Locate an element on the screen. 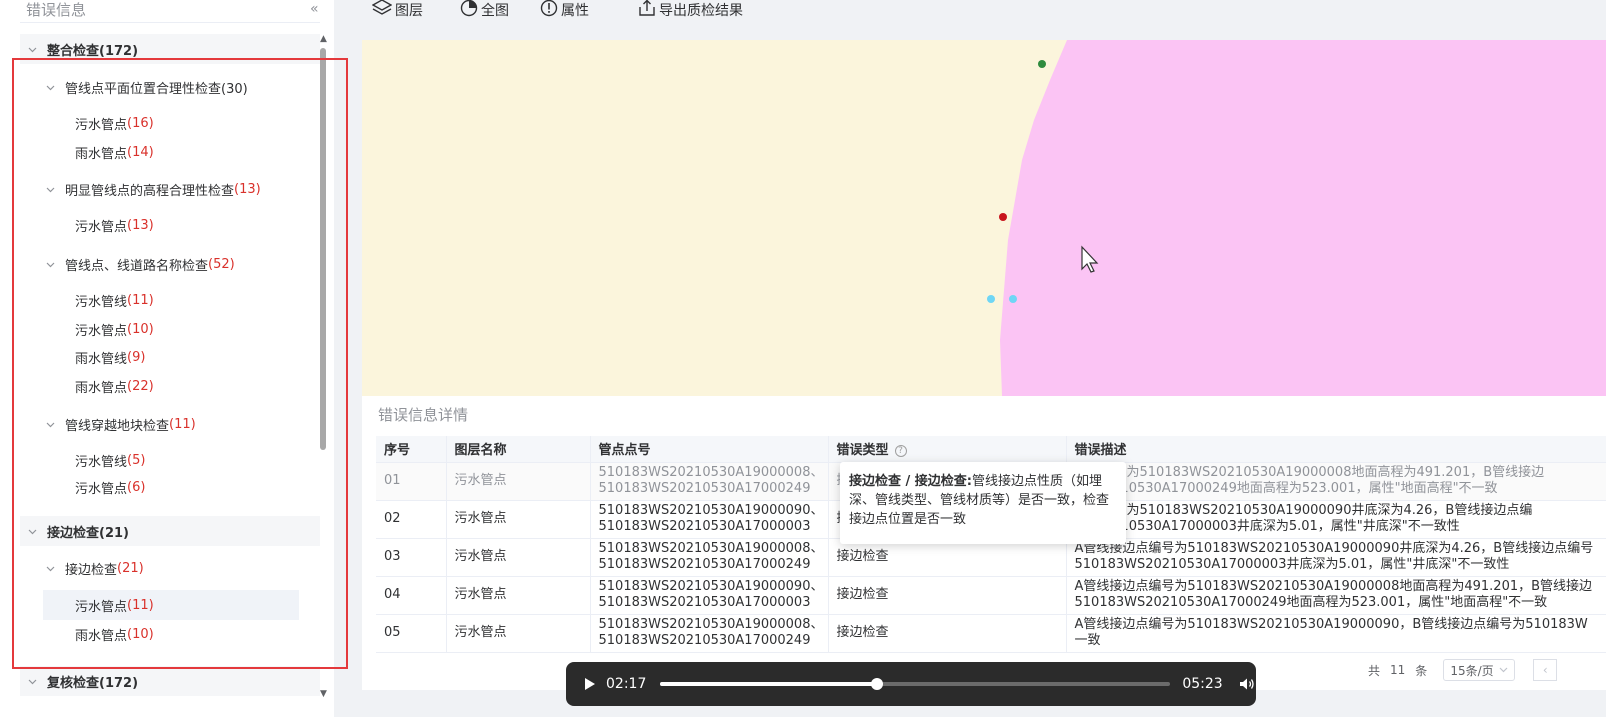 The height and width of the screenshot is (717, 1606). col-header-point-id: 管点点号 is located at coordinates (709, 449).